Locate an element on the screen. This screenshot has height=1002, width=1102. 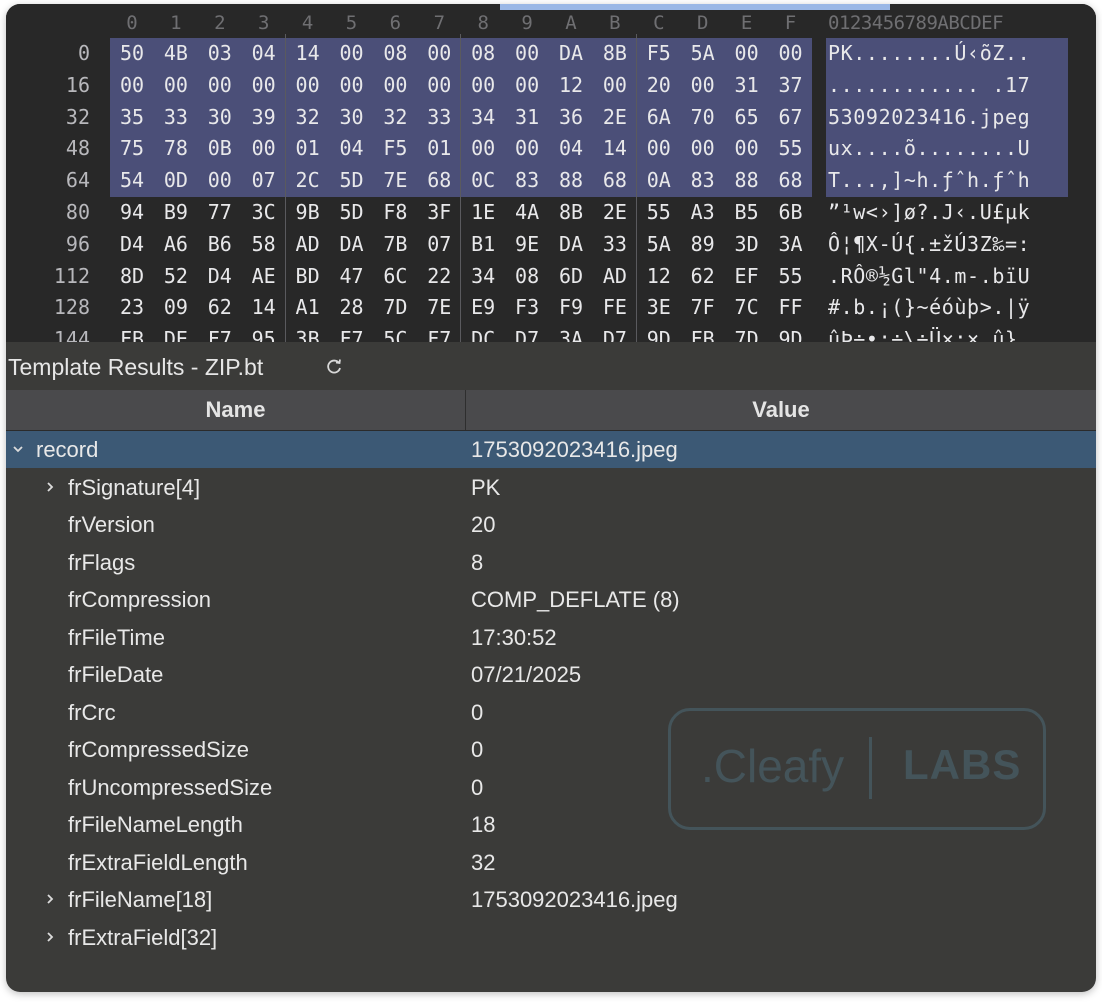
ascii-text: ”¹w<›]ø?.J‹.U£µk is located at coordinates (929, 212).